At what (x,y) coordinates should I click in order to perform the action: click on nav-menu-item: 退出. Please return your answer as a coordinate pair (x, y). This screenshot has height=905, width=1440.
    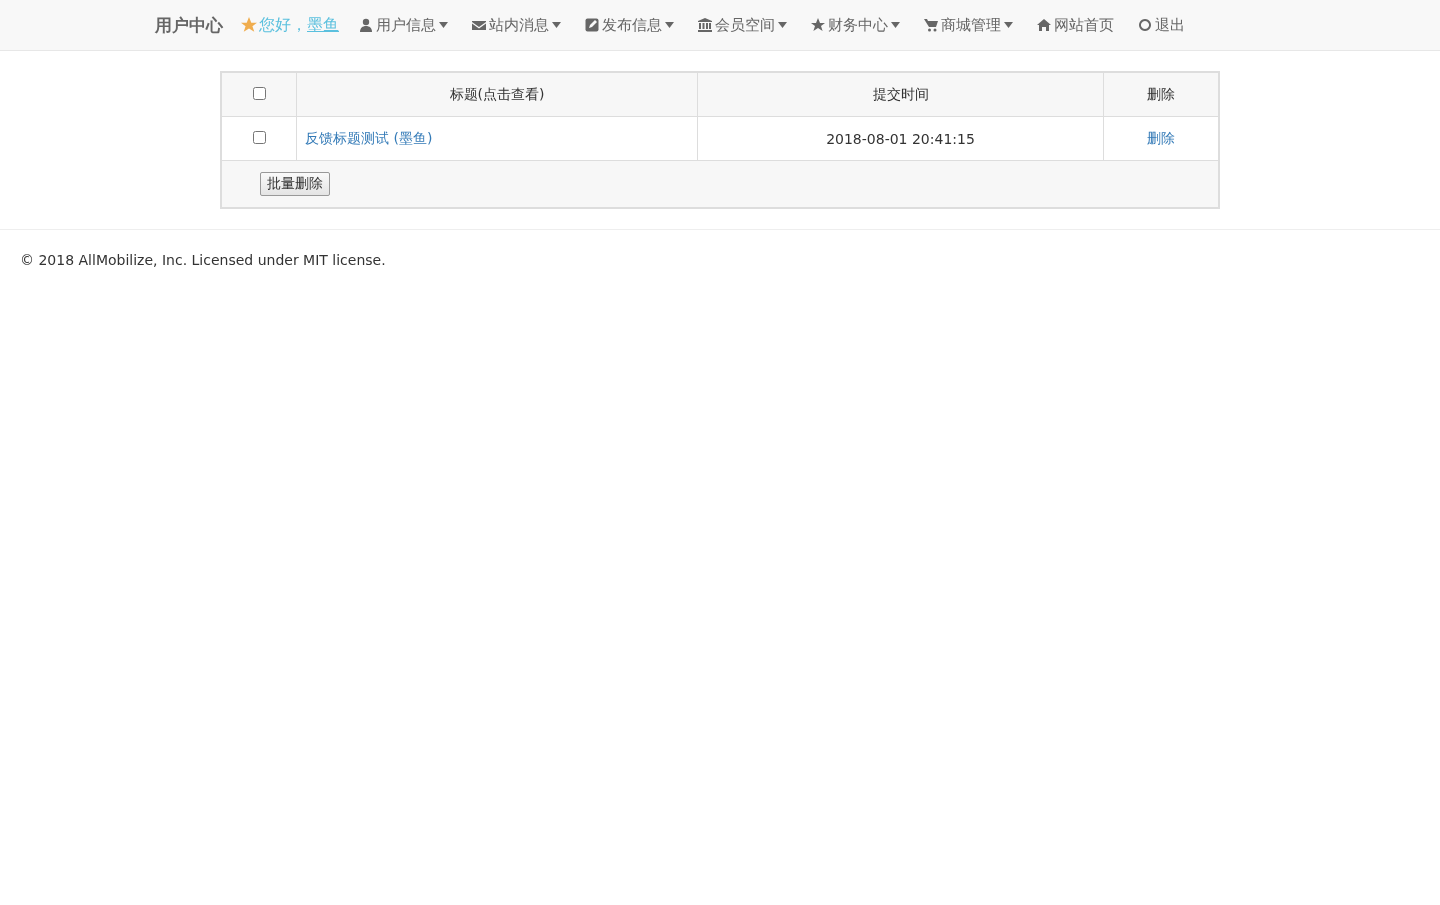
    Looking at the image, I should click on (1161, 25).